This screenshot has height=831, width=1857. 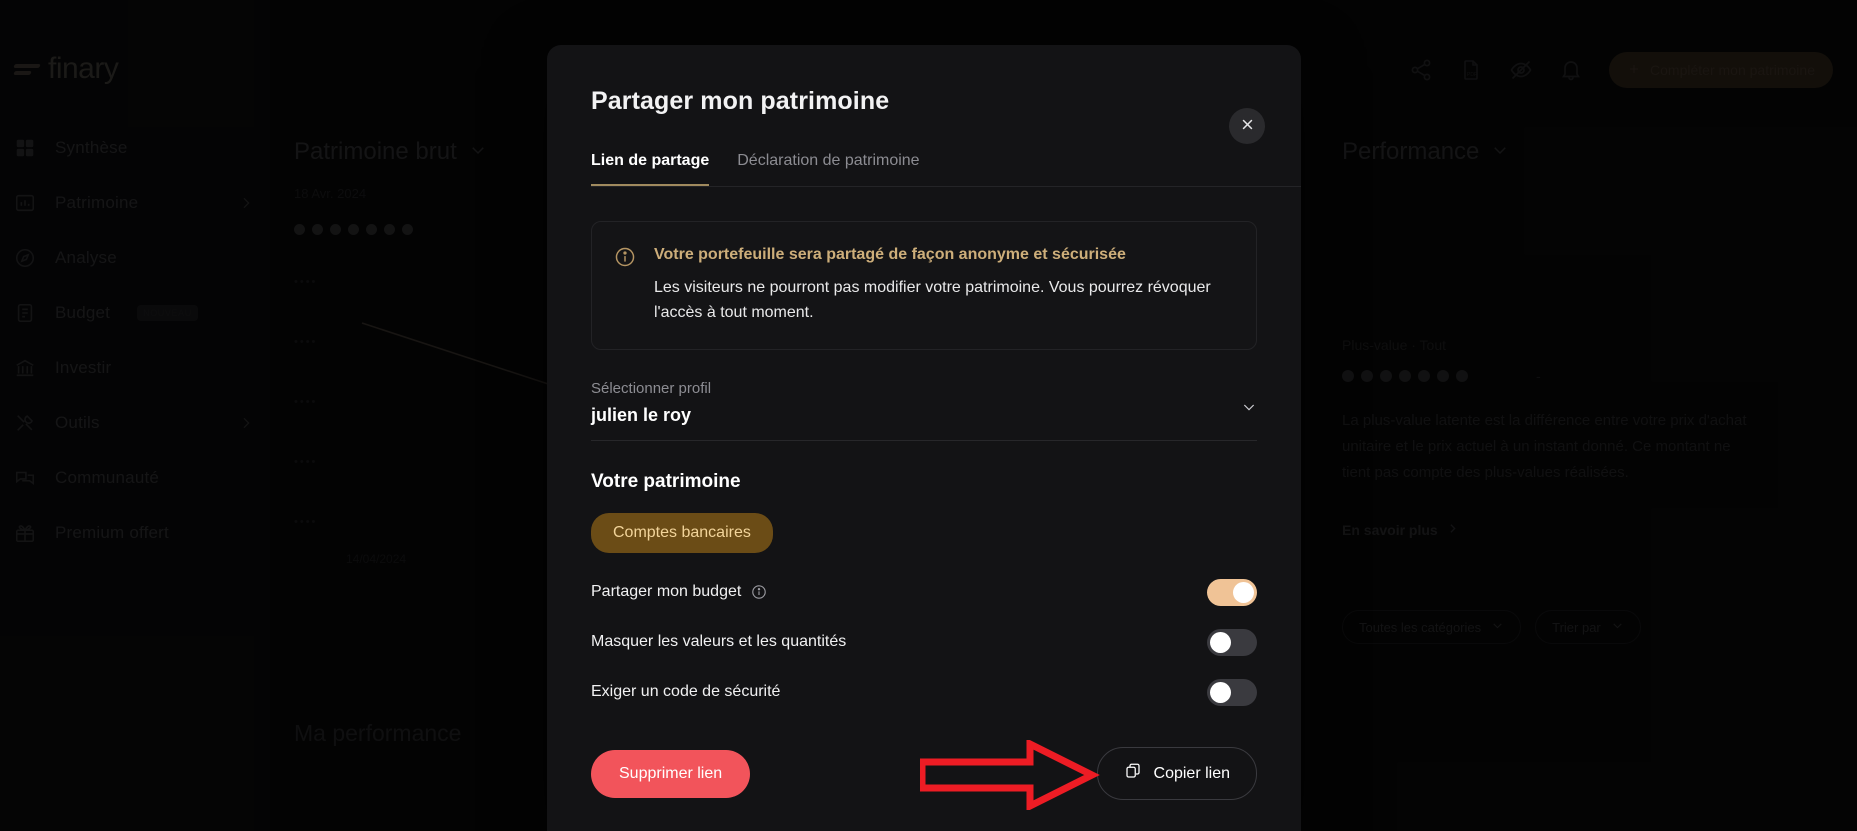 I want to click on supprimer-lien-button: Supprimer lien, so click(x=671, y=773).